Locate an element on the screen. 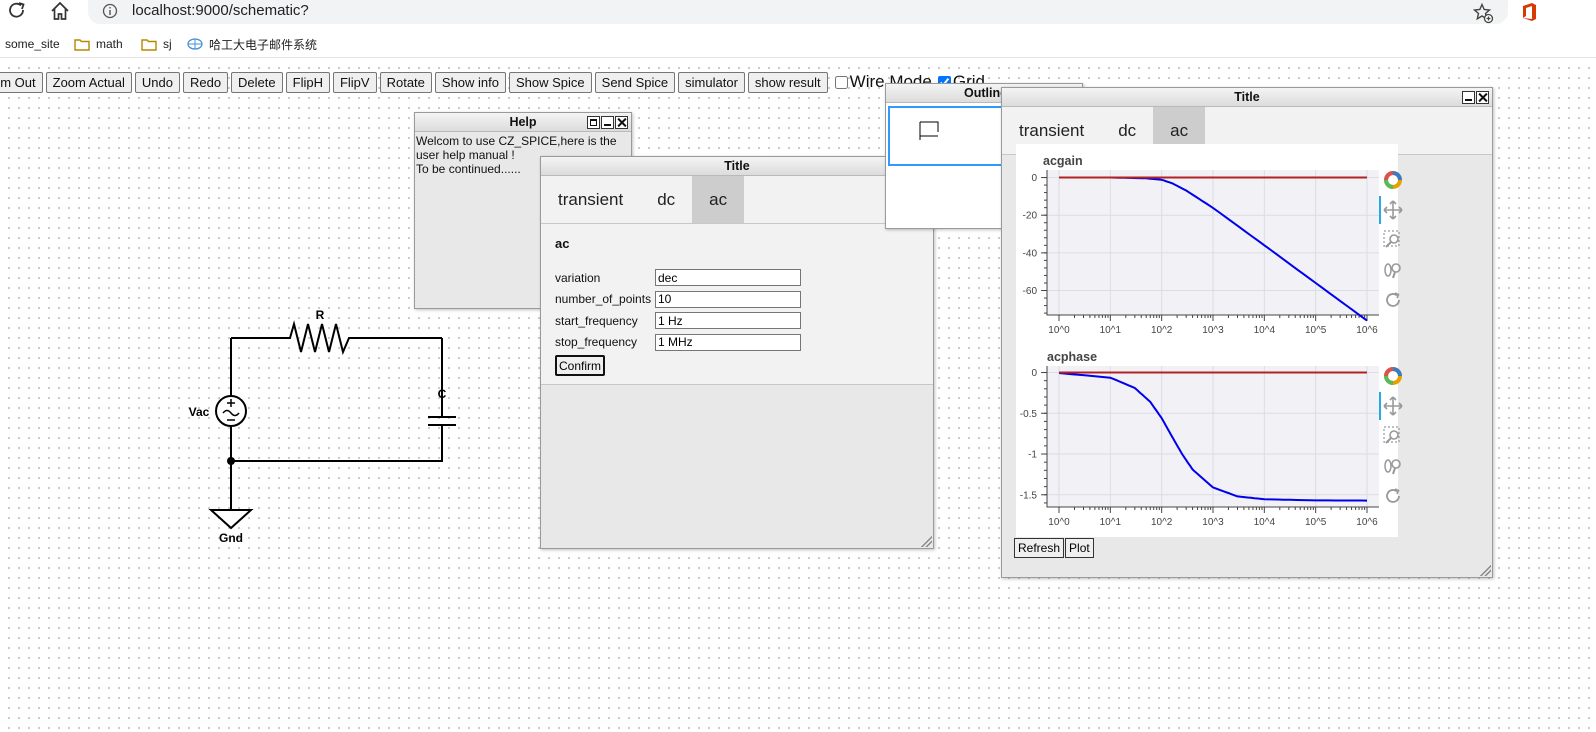  bookmark-label: 哈工大电子邮件系统 is located at coordinates (263, 44).